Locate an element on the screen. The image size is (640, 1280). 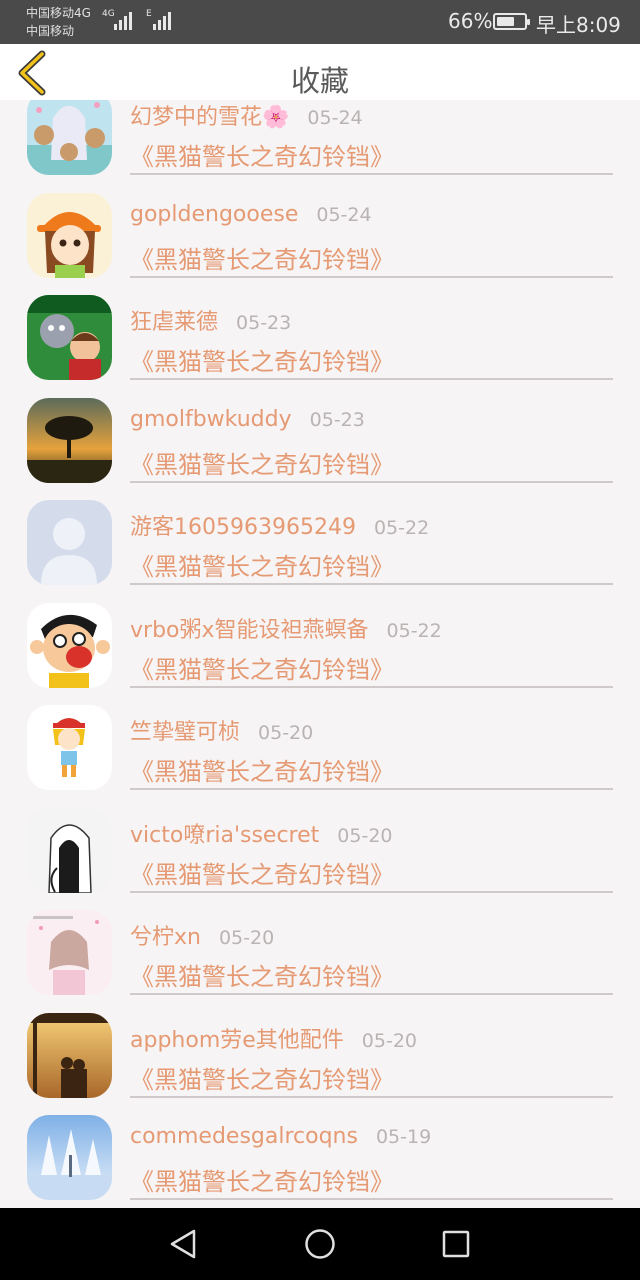
username: 幻梦中的雪花🌸 05-24 is located at coordinates (246, 115).